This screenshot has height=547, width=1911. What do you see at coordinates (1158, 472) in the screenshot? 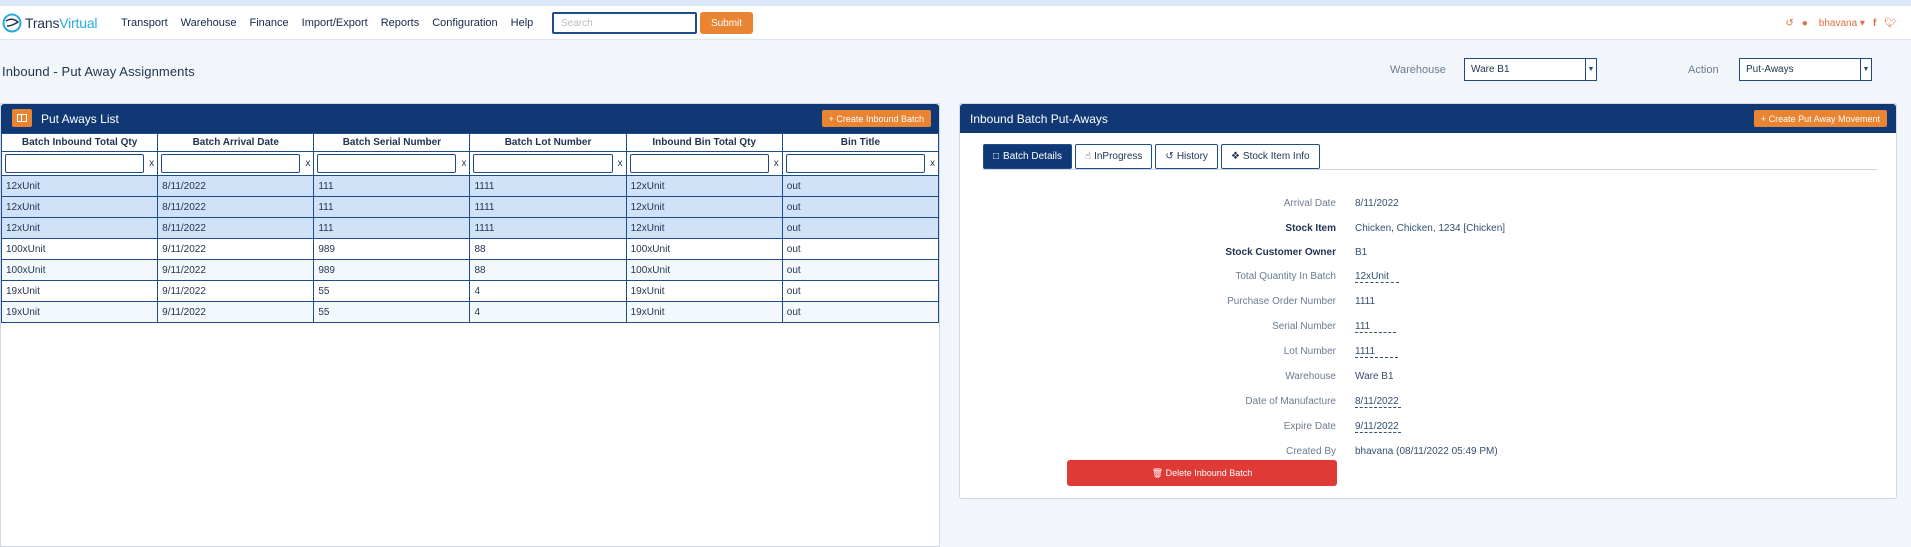
I see `trash-icon: 🗑︎` at bounding box center [1158, 472].